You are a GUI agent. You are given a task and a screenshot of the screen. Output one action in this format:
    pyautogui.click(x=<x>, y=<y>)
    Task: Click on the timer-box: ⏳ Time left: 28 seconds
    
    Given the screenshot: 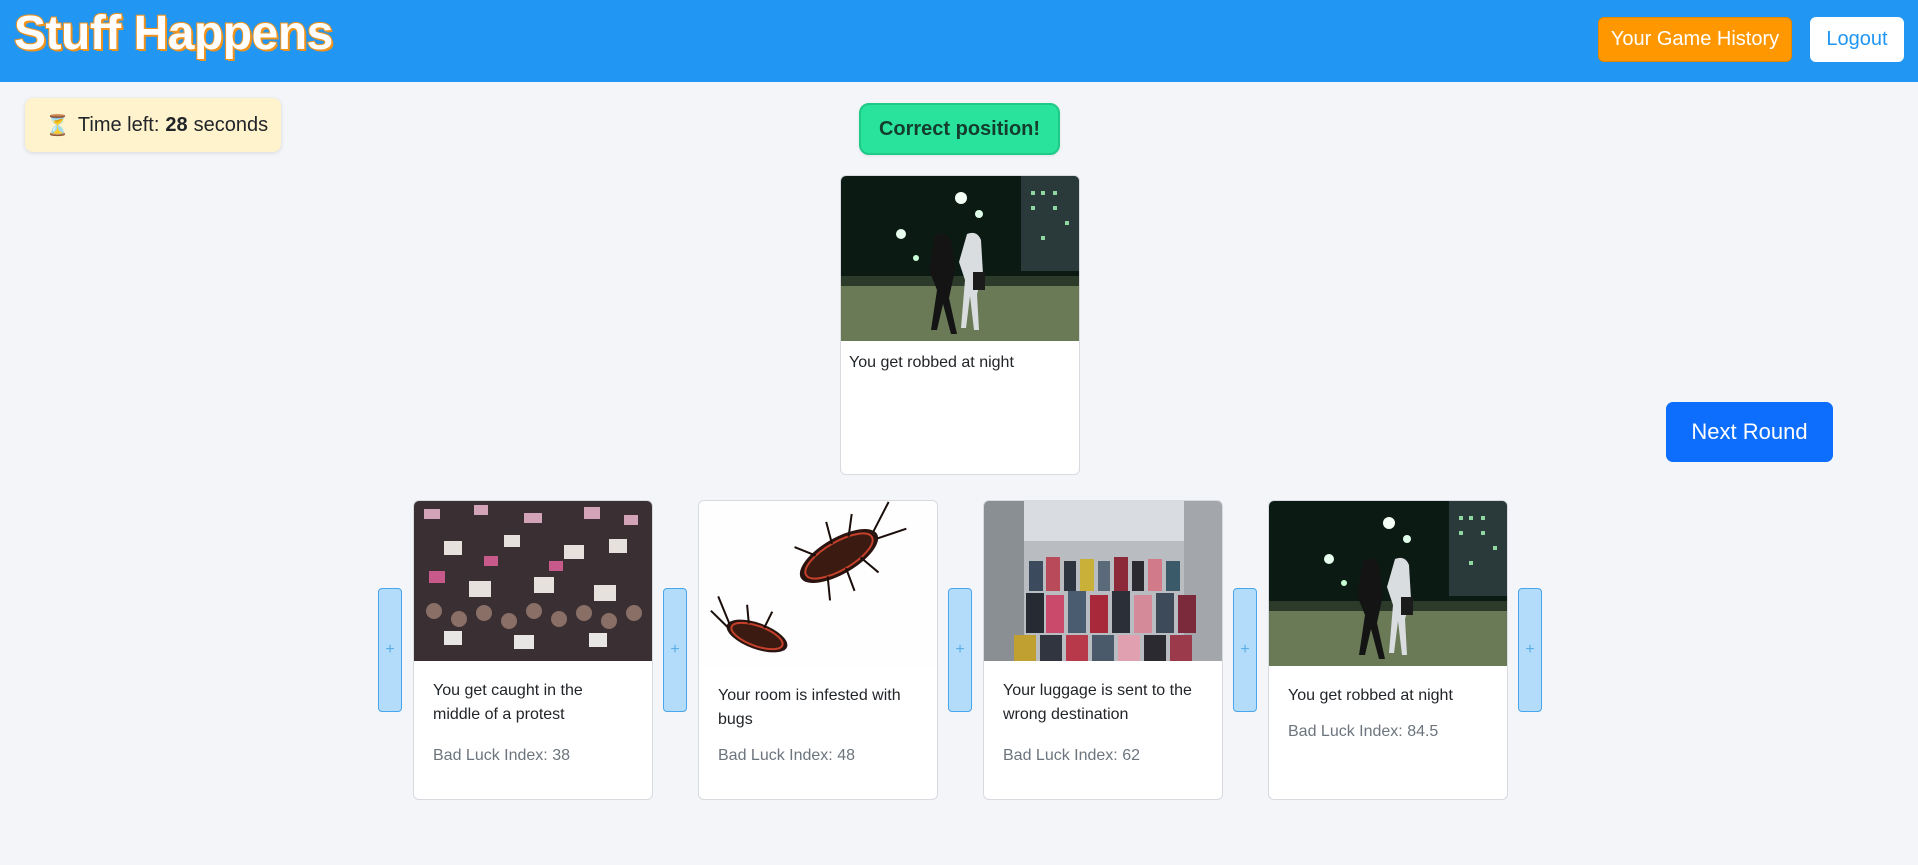 What is the action you would take?
    pyautogui.click(x=153, y=125)
    